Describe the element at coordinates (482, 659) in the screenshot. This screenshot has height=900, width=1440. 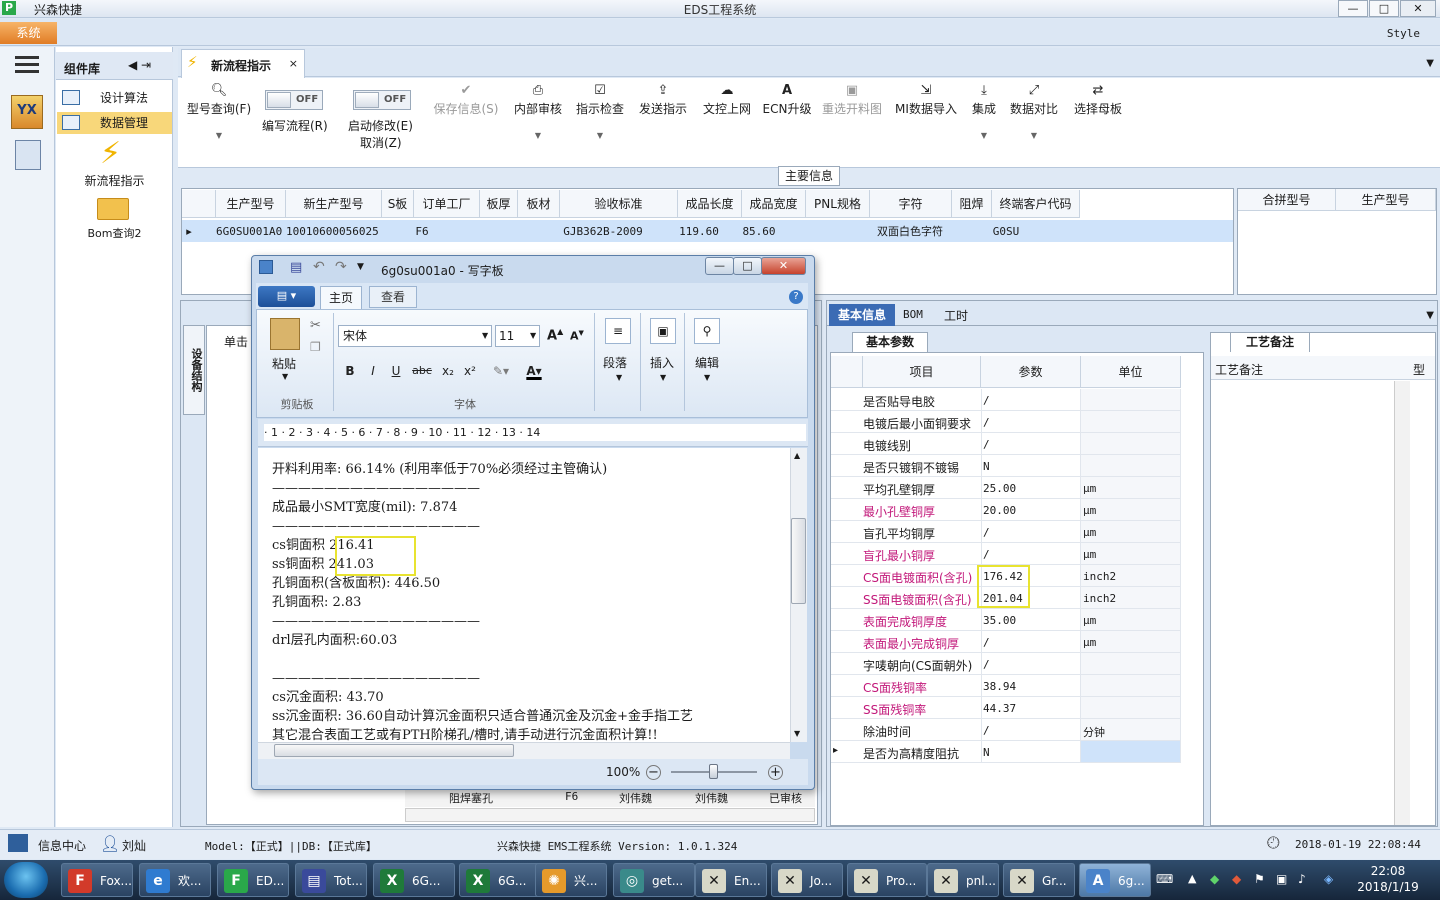
I see `document-line` at that location.